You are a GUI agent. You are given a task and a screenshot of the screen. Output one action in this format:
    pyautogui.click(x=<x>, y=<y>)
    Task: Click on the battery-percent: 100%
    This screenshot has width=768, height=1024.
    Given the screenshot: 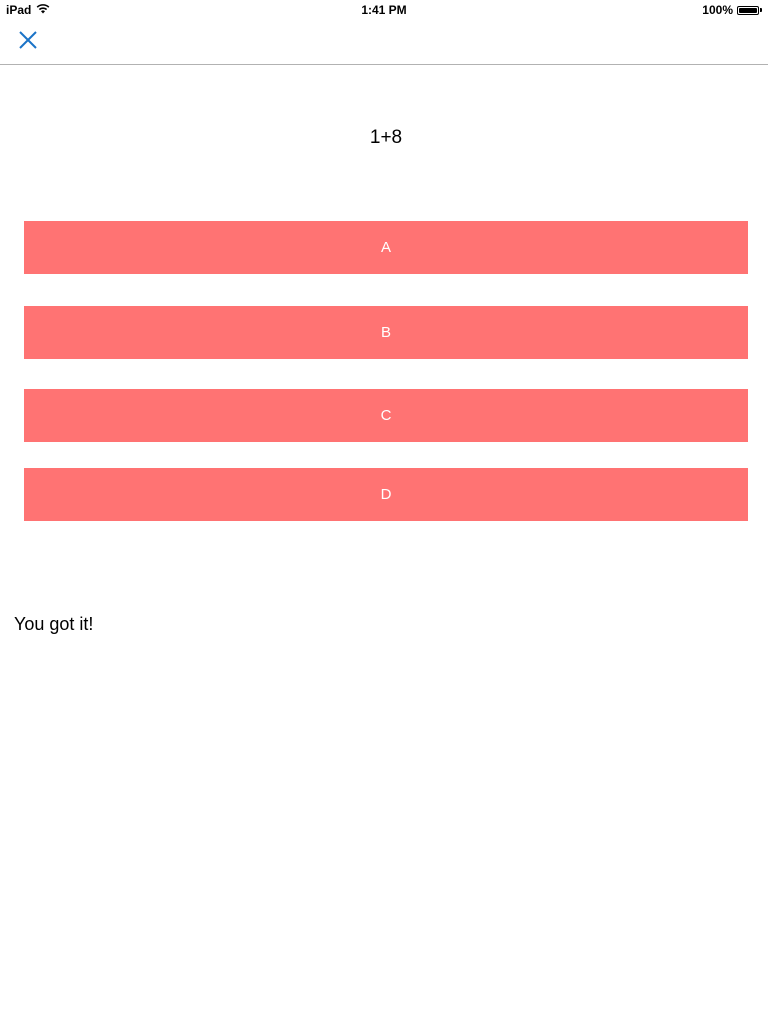 What is the action you would take?
    pyautogui.click(x=717, y=10)
    